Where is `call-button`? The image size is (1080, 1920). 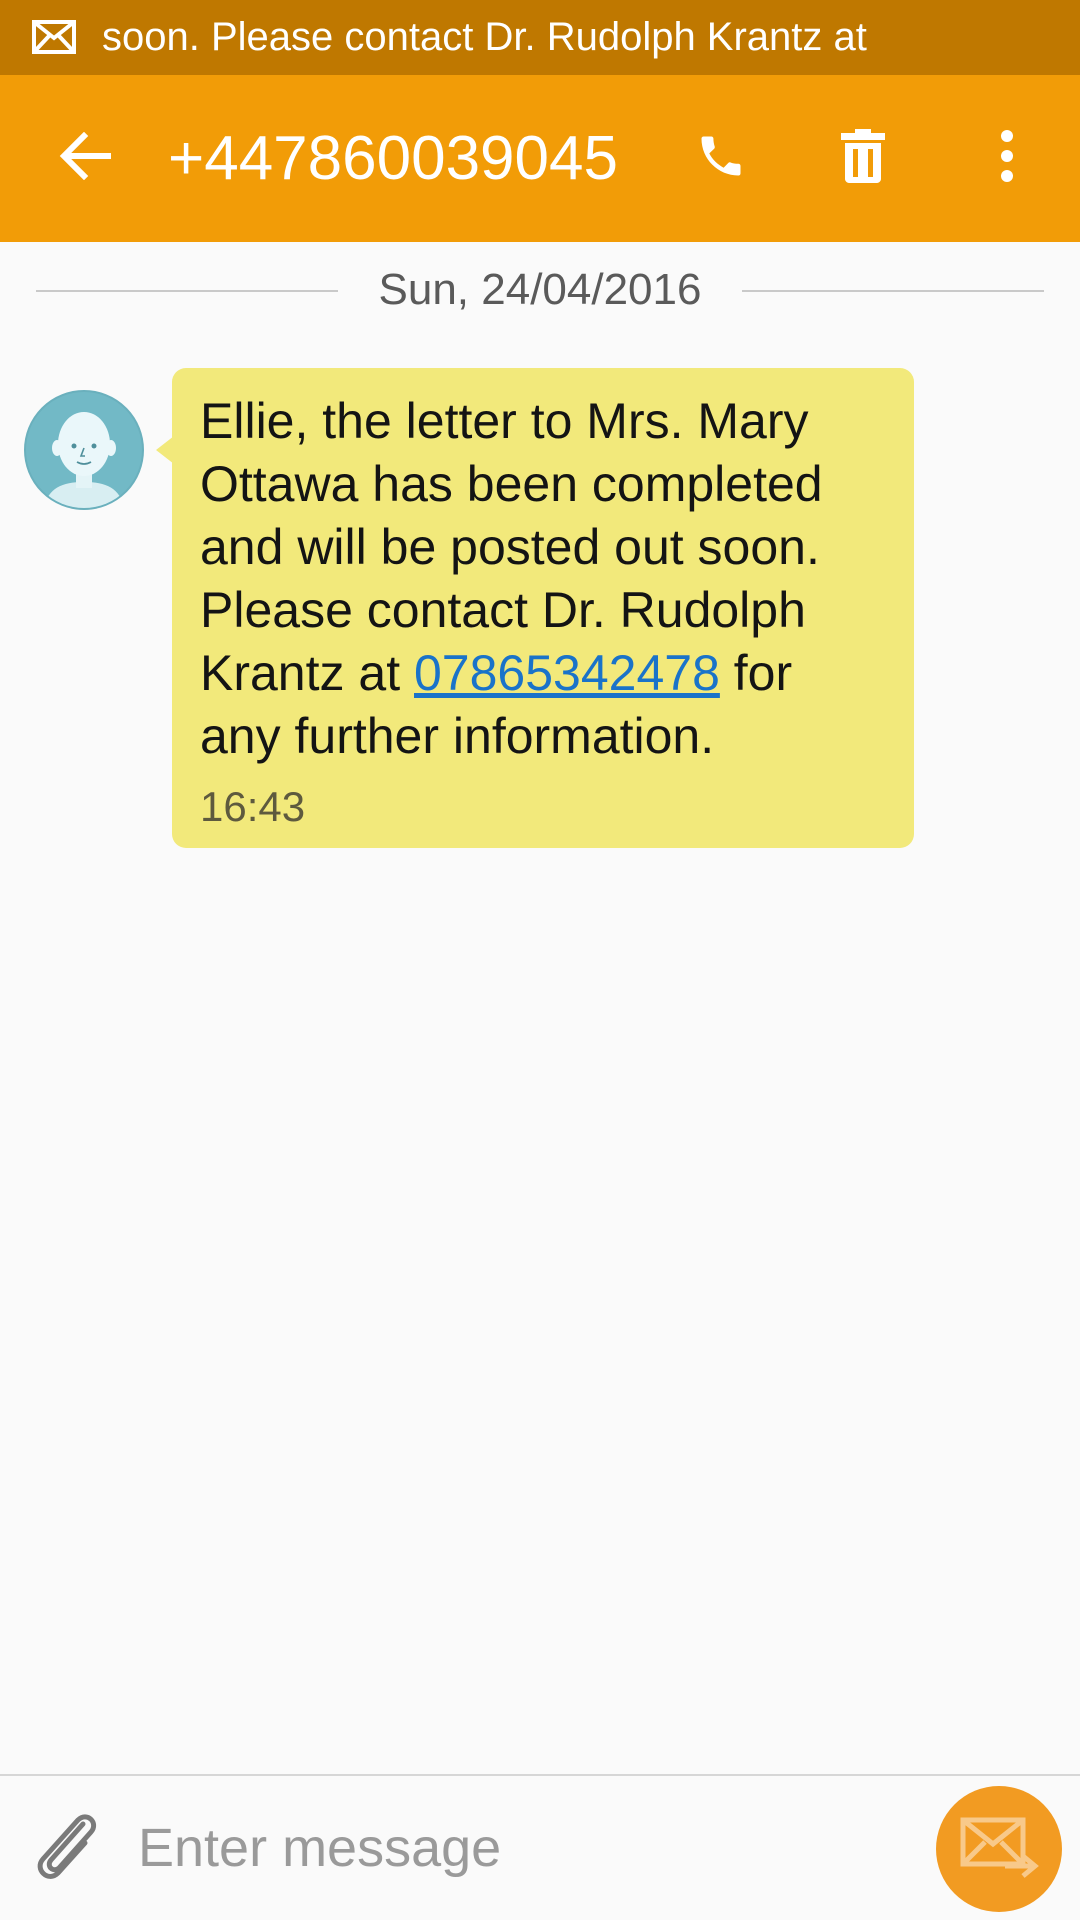 call-button is located at coordinates (721, 158).